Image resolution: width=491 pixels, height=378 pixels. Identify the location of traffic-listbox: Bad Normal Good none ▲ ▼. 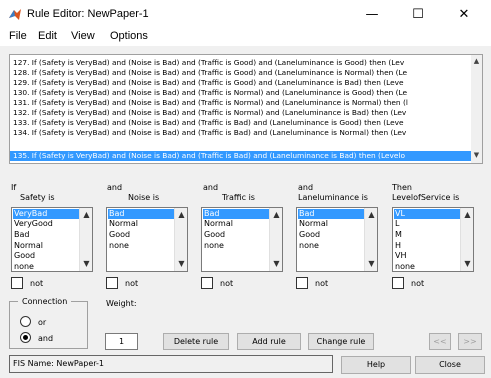
(242, 239).